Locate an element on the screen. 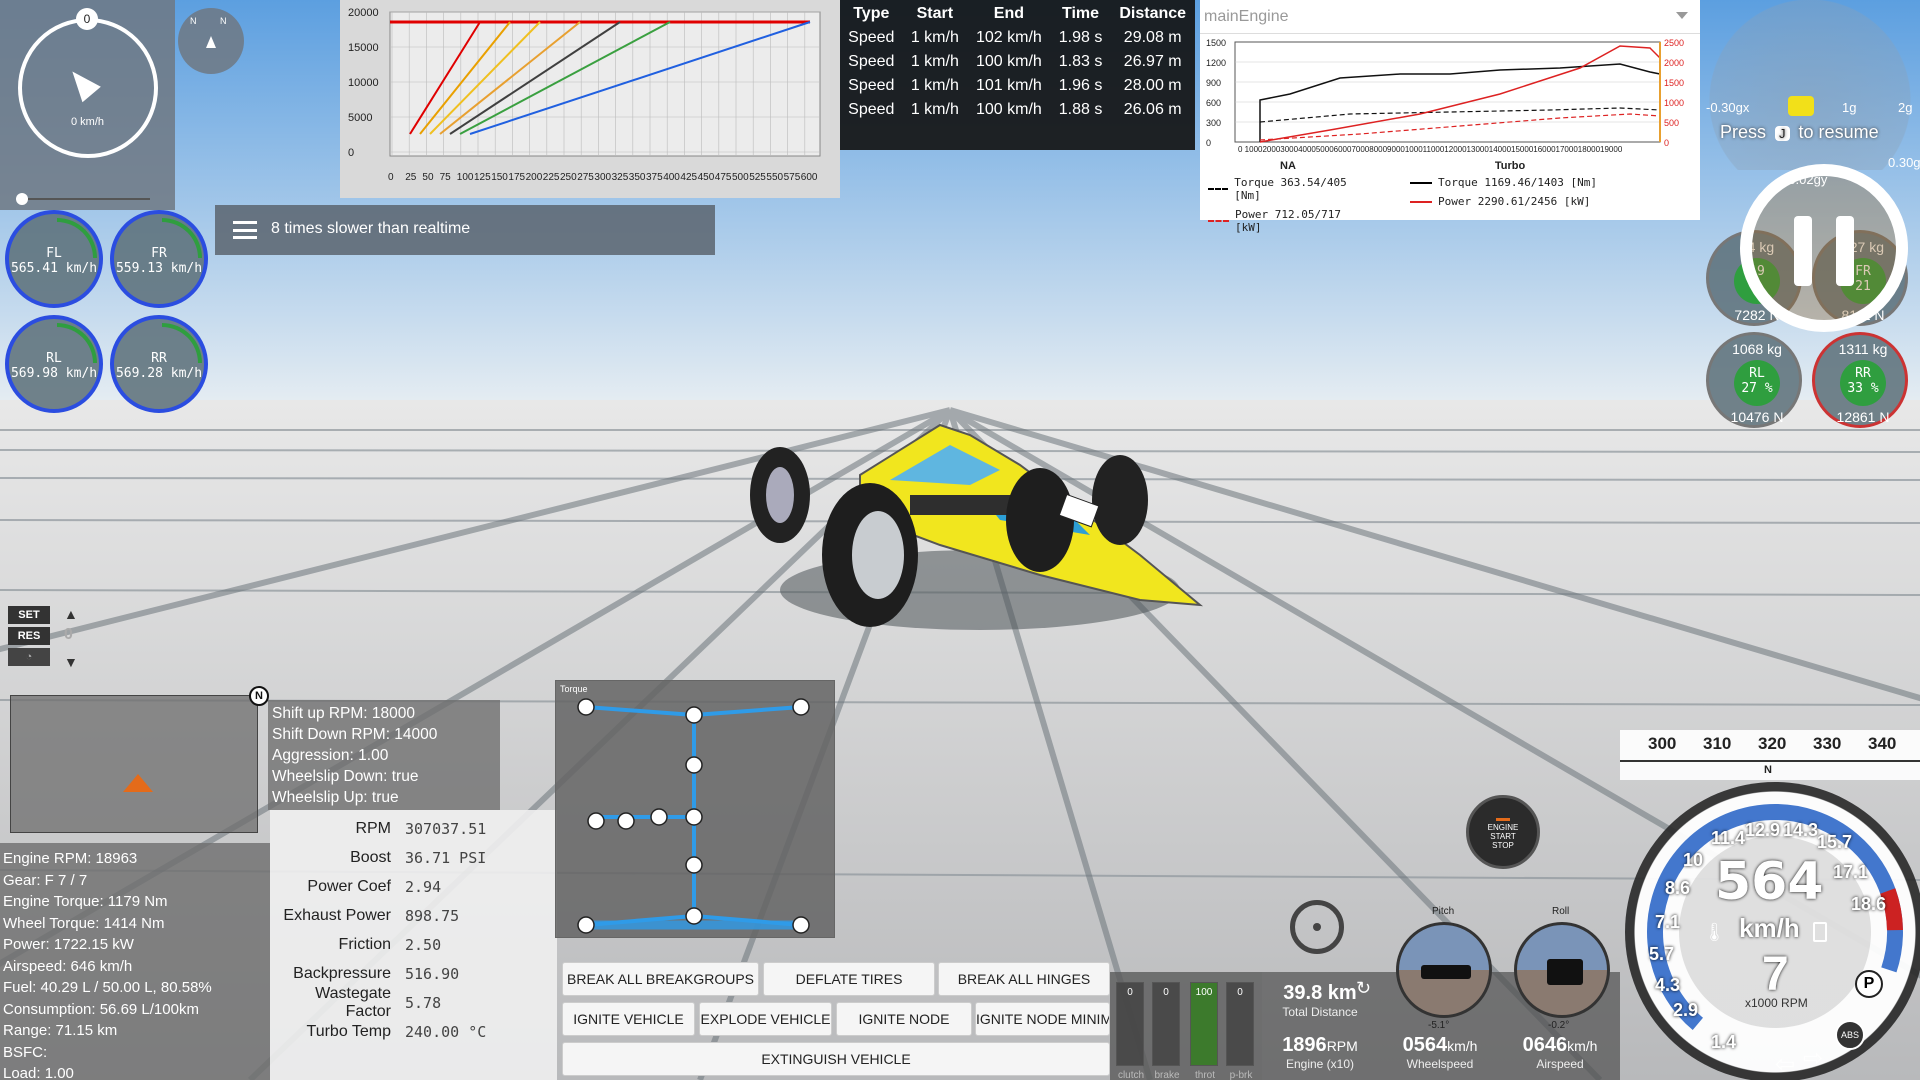  engine-y-right-tick: 500 is located at coordinates (1671, 123).